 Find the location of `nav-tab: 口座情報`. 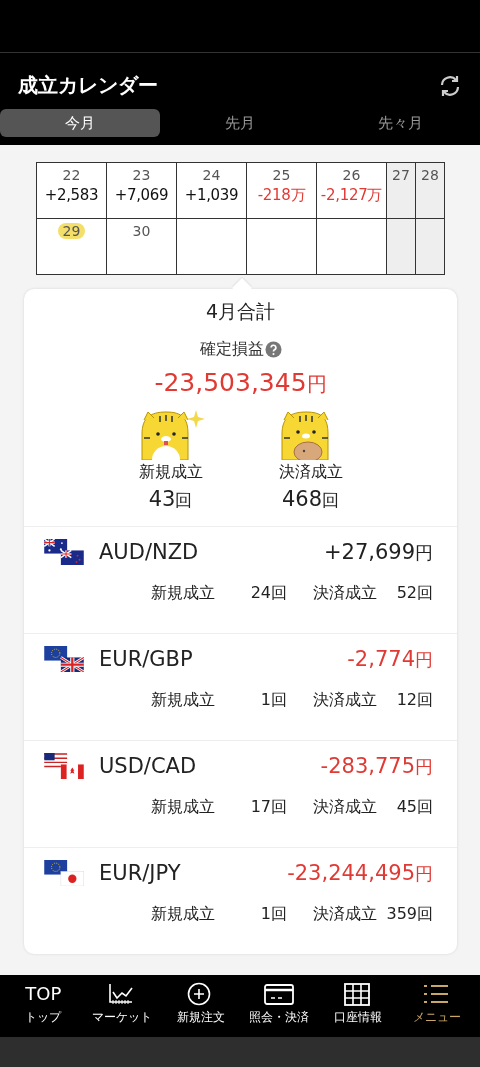

nav-tab: 口座情報 is located at coordinates (358, 1009).